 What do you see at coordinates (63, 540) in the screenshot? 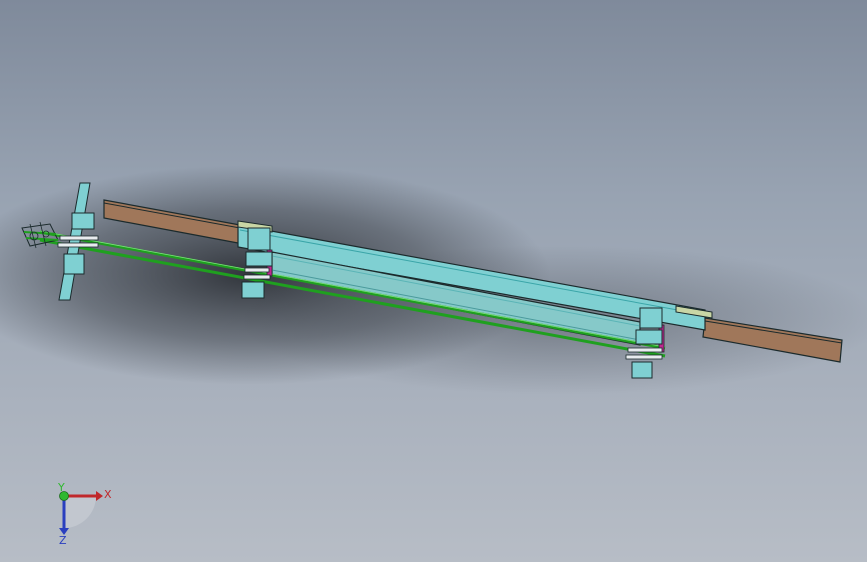
I see `z-axis-label: Z` at bounding box center [63, 540].